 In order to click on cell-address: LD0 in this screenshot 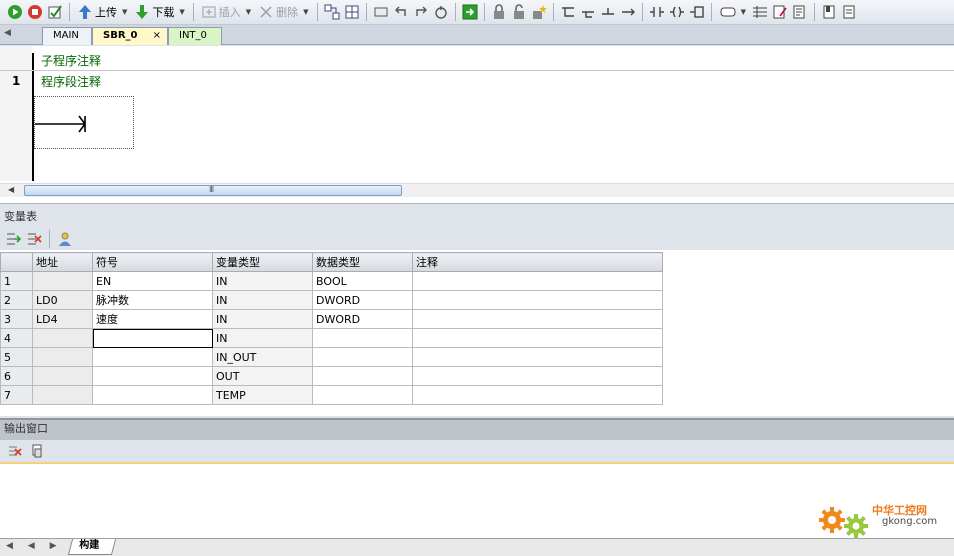, I will do `click(62, 300)`.